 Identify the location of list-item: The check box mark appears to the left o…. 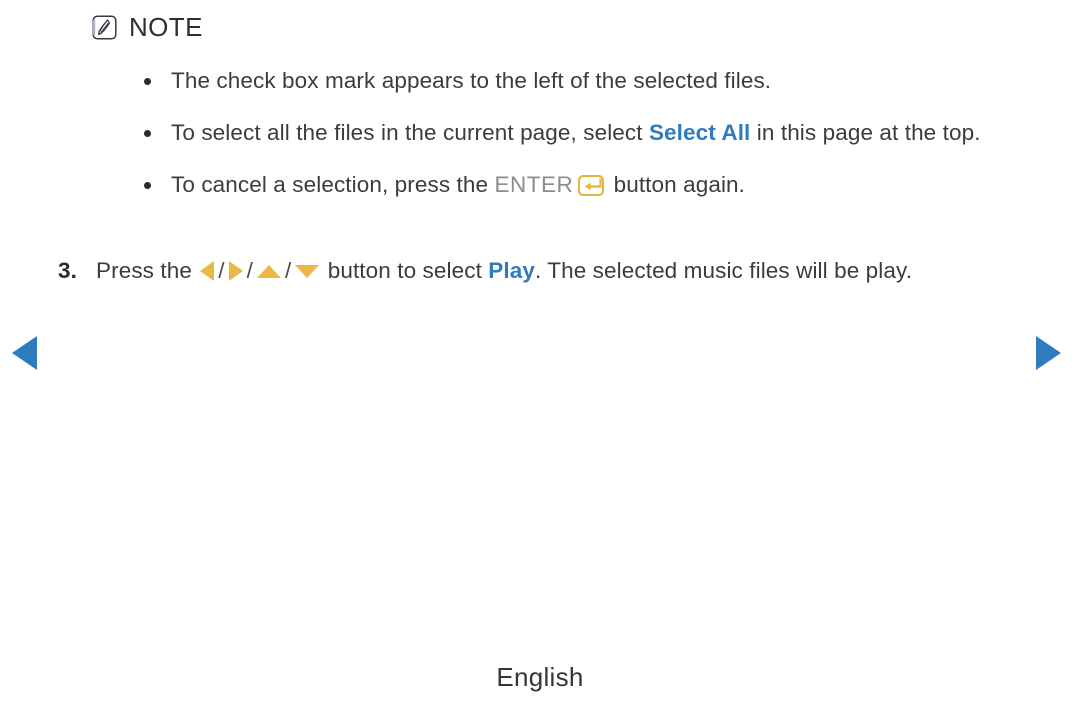
(590, 81).